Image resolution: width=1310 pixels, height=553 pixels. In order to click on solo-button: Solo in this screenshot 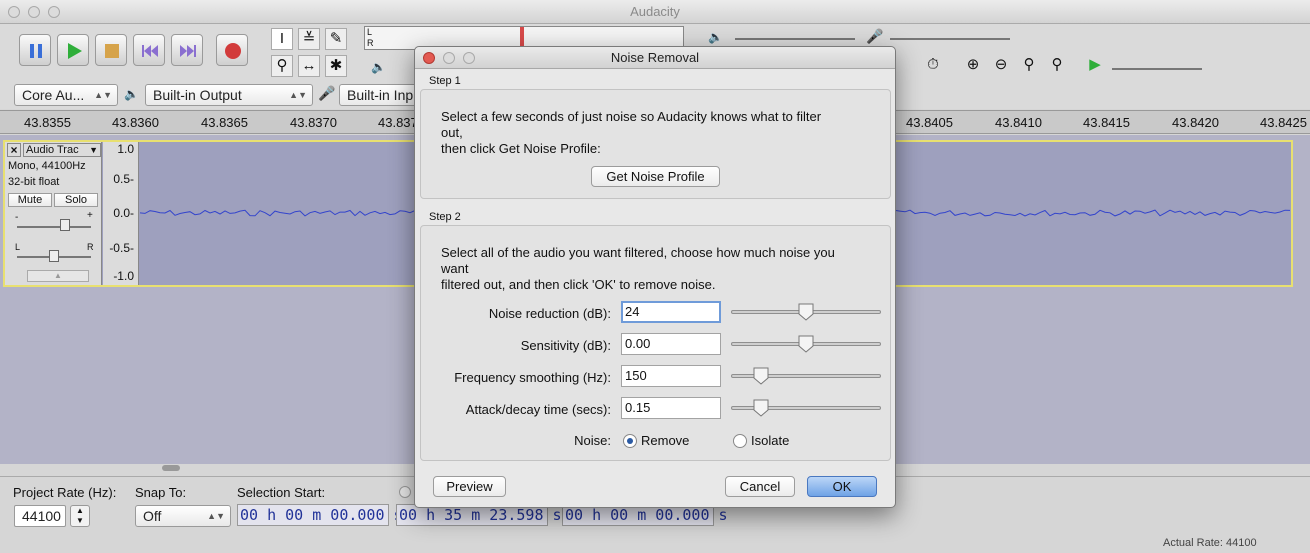, I will do `click(76, 200)`.